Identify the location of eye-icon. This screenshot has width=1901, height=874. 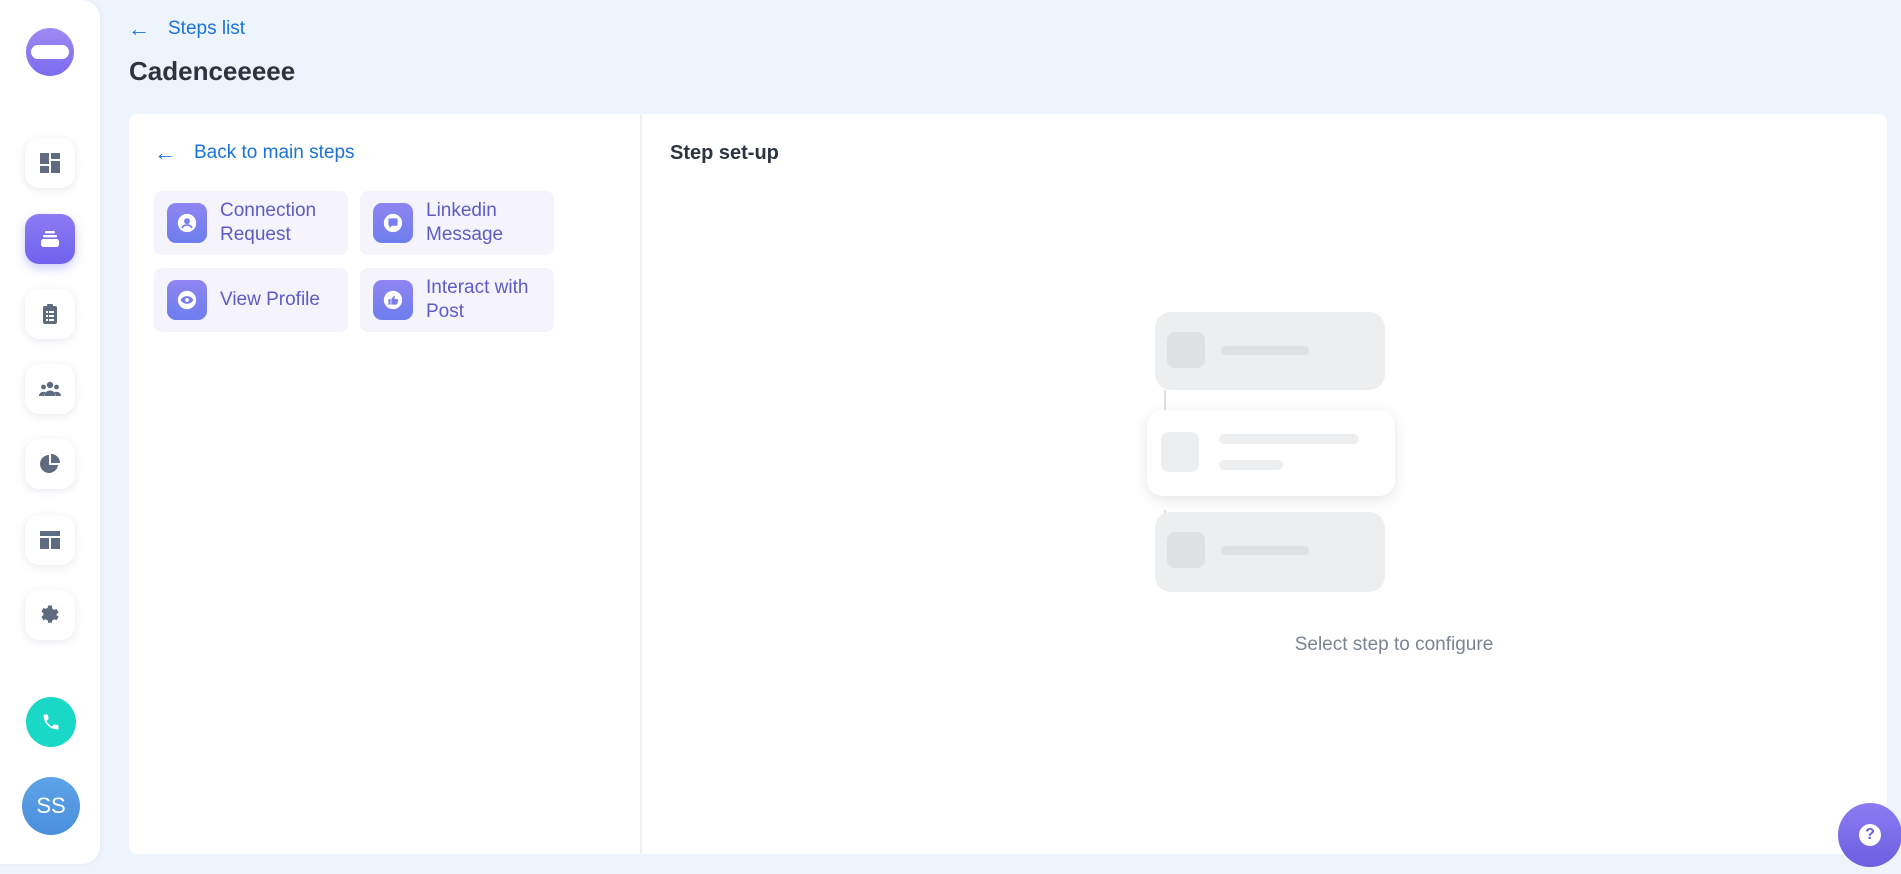
(187, 300).